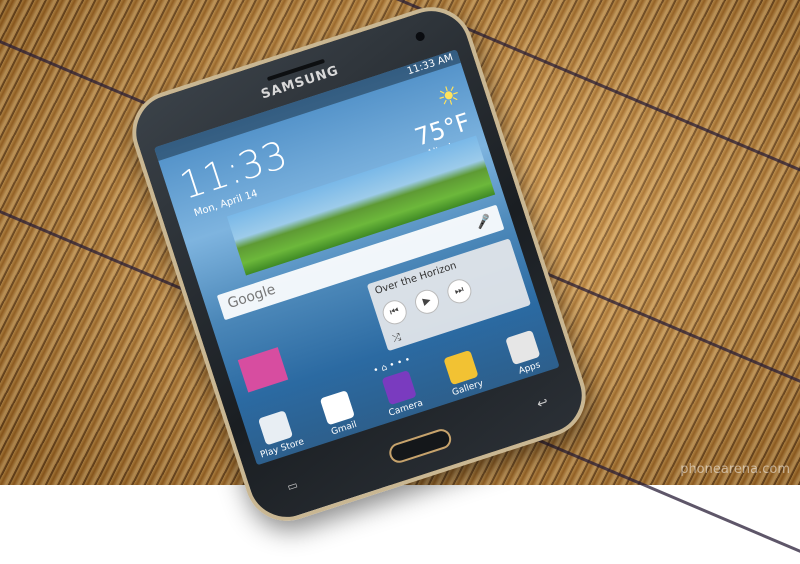 This screenshot has width=800, height=564. I want to click on dock-app: Play Store, so click(277, 434).